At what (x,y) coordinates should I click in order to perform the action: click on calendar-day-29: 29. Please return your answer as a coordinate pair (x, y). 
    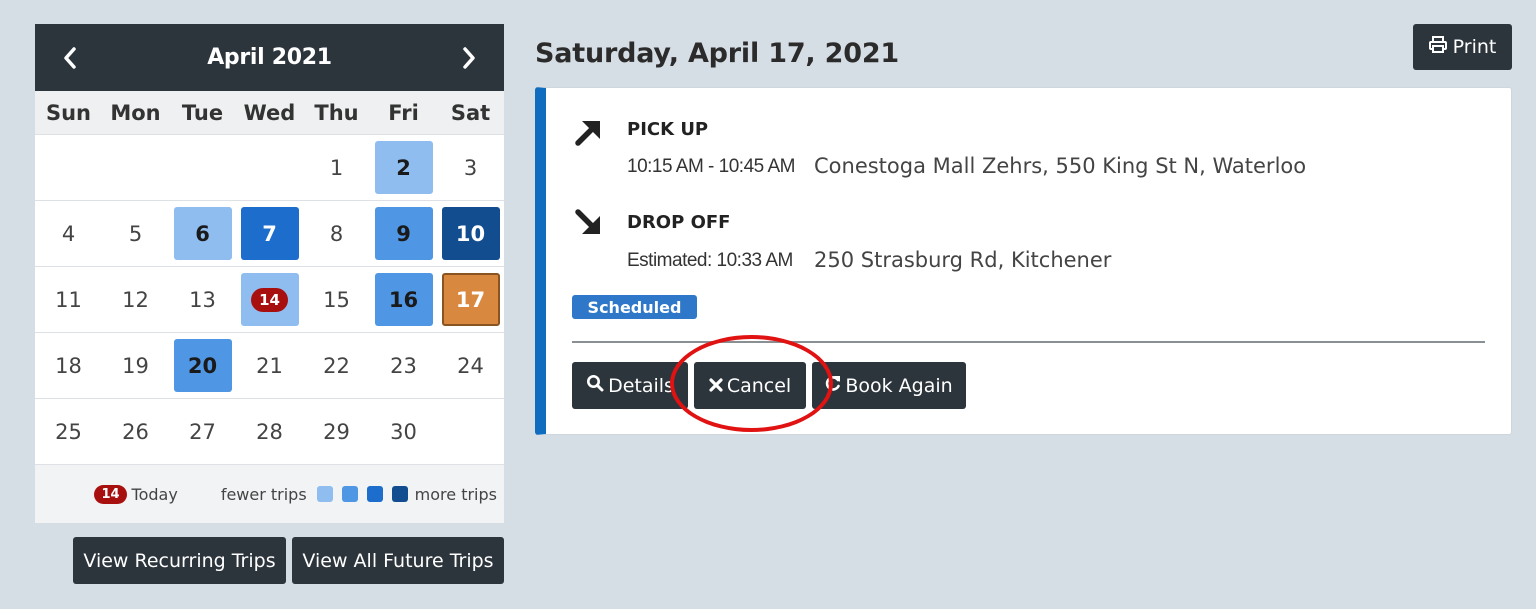
    Looking at the image, I should click on (336, 431).